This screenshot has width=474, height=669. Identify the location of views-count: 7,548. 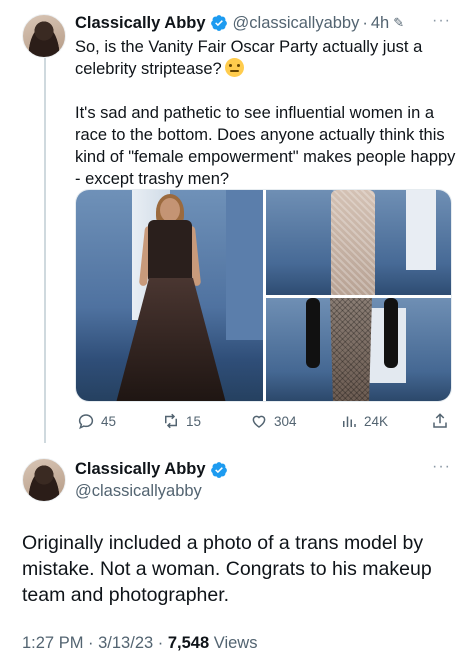
(188, 643).